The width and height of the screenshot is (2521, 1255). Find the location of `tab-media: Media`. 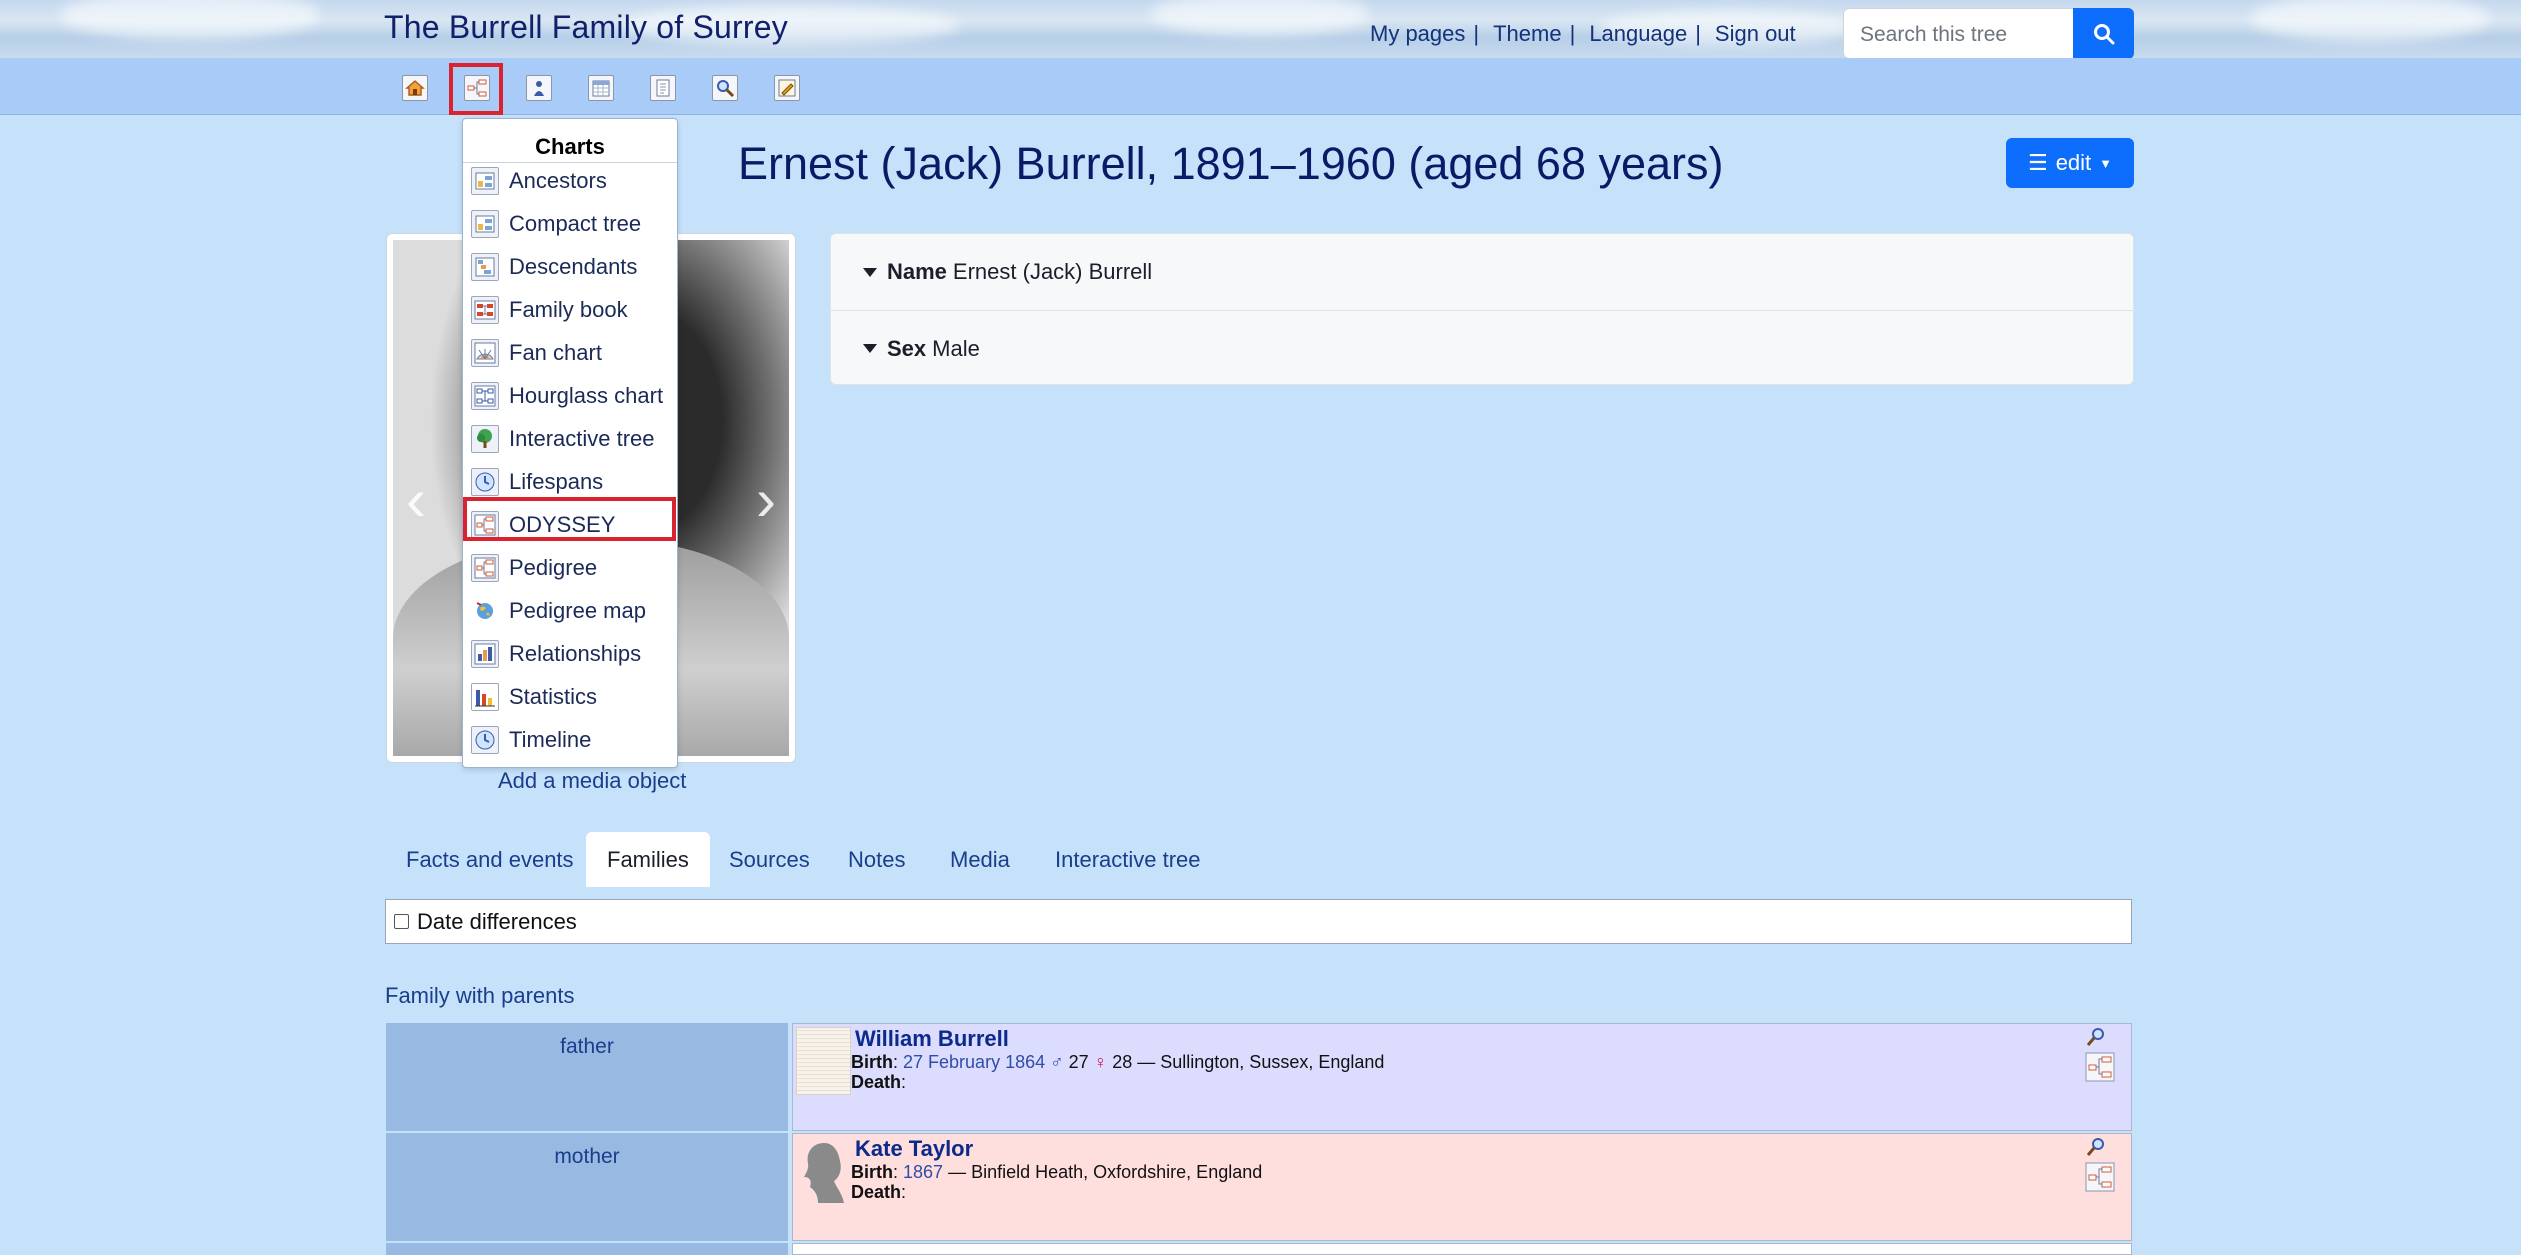

tab-media: Media is located at coordinates (980, 859).